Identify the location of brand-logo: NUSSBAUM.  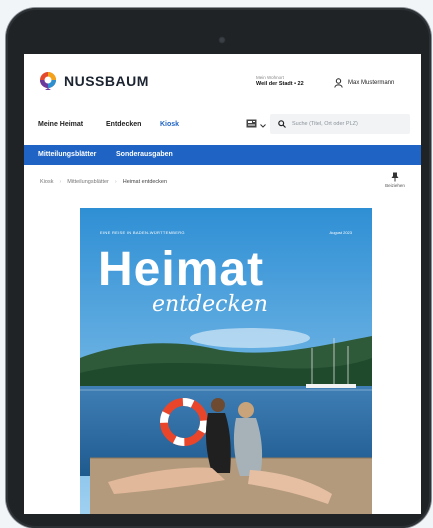
(93, 81).